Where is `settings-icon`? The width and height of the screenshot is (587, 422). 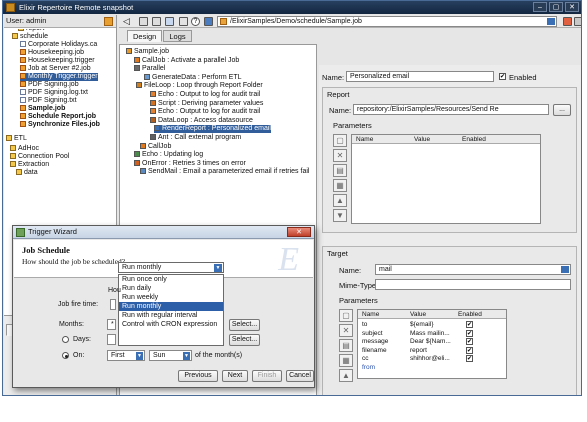 settings-icon is located at coordinates (183, 21).